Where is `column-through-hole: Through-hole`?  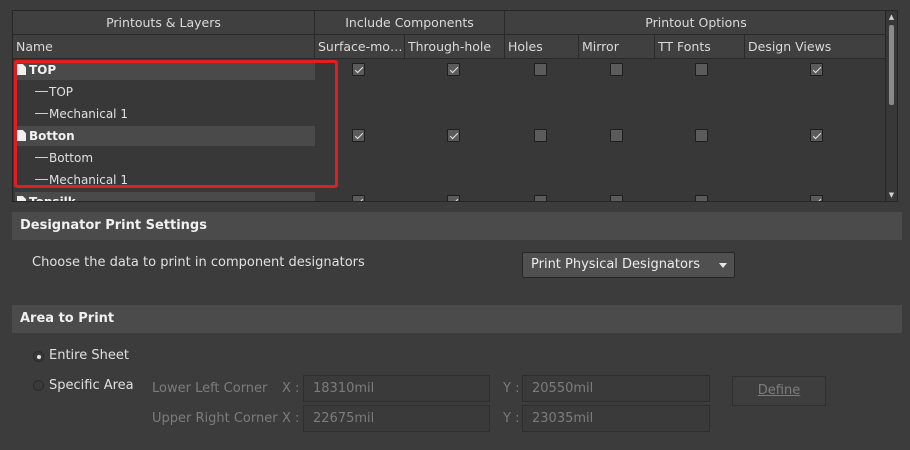
column-through-hole: Through-hole is located at coordinates (455, 47).